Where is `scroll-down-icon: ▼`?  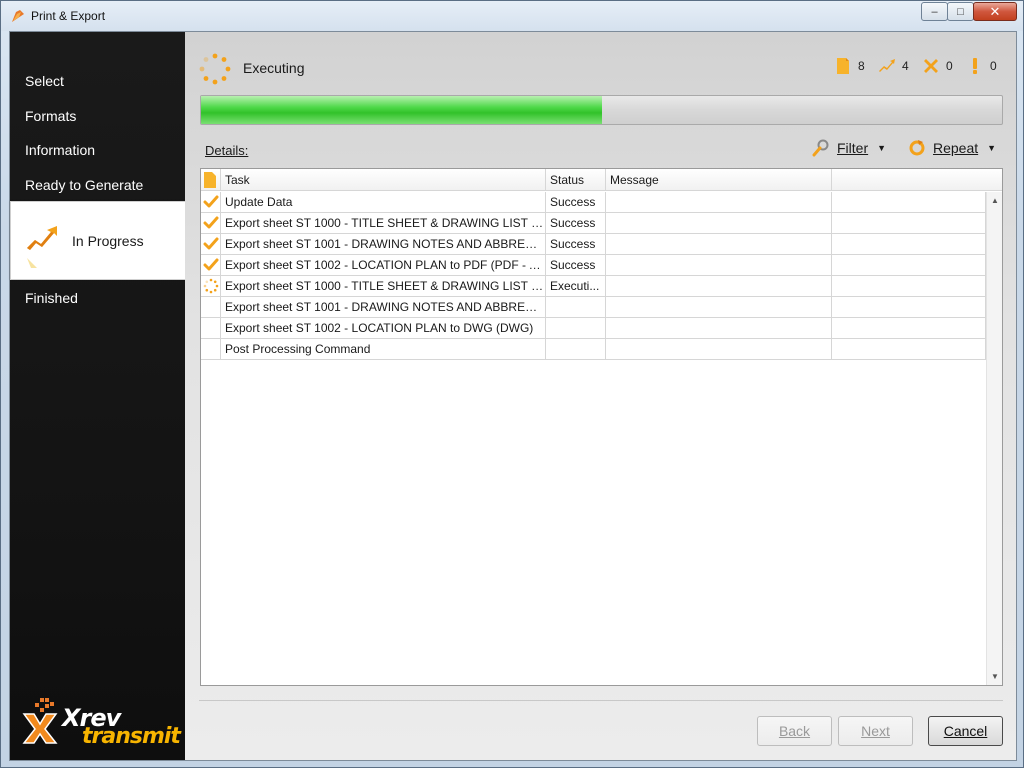 scroll-down-icon: ▼ is located at coordinates (995, 676).